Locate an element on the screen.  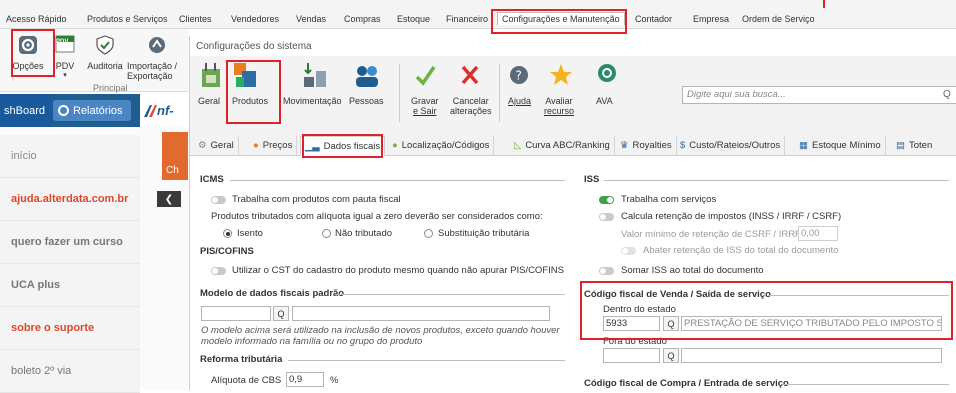
chevron-down-icon: ▾ is located at coordinates (65, 75).